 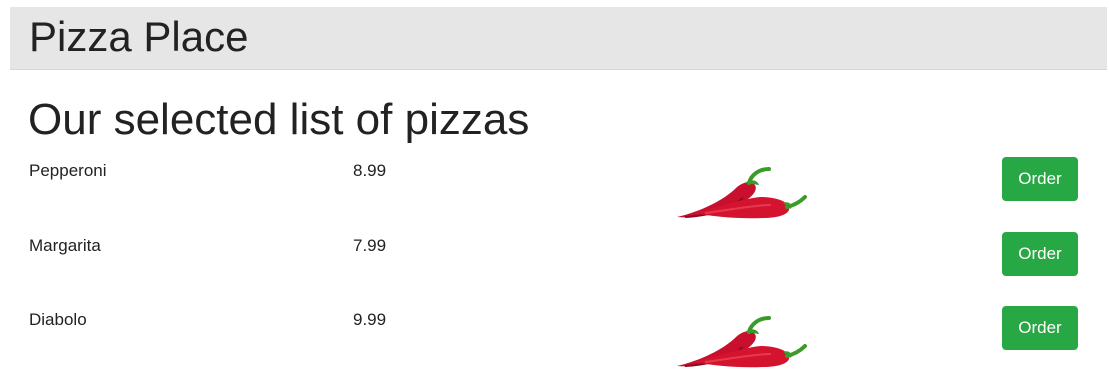 I want to click on pizza-name: Pepperoni, so click(x=68, y=170).